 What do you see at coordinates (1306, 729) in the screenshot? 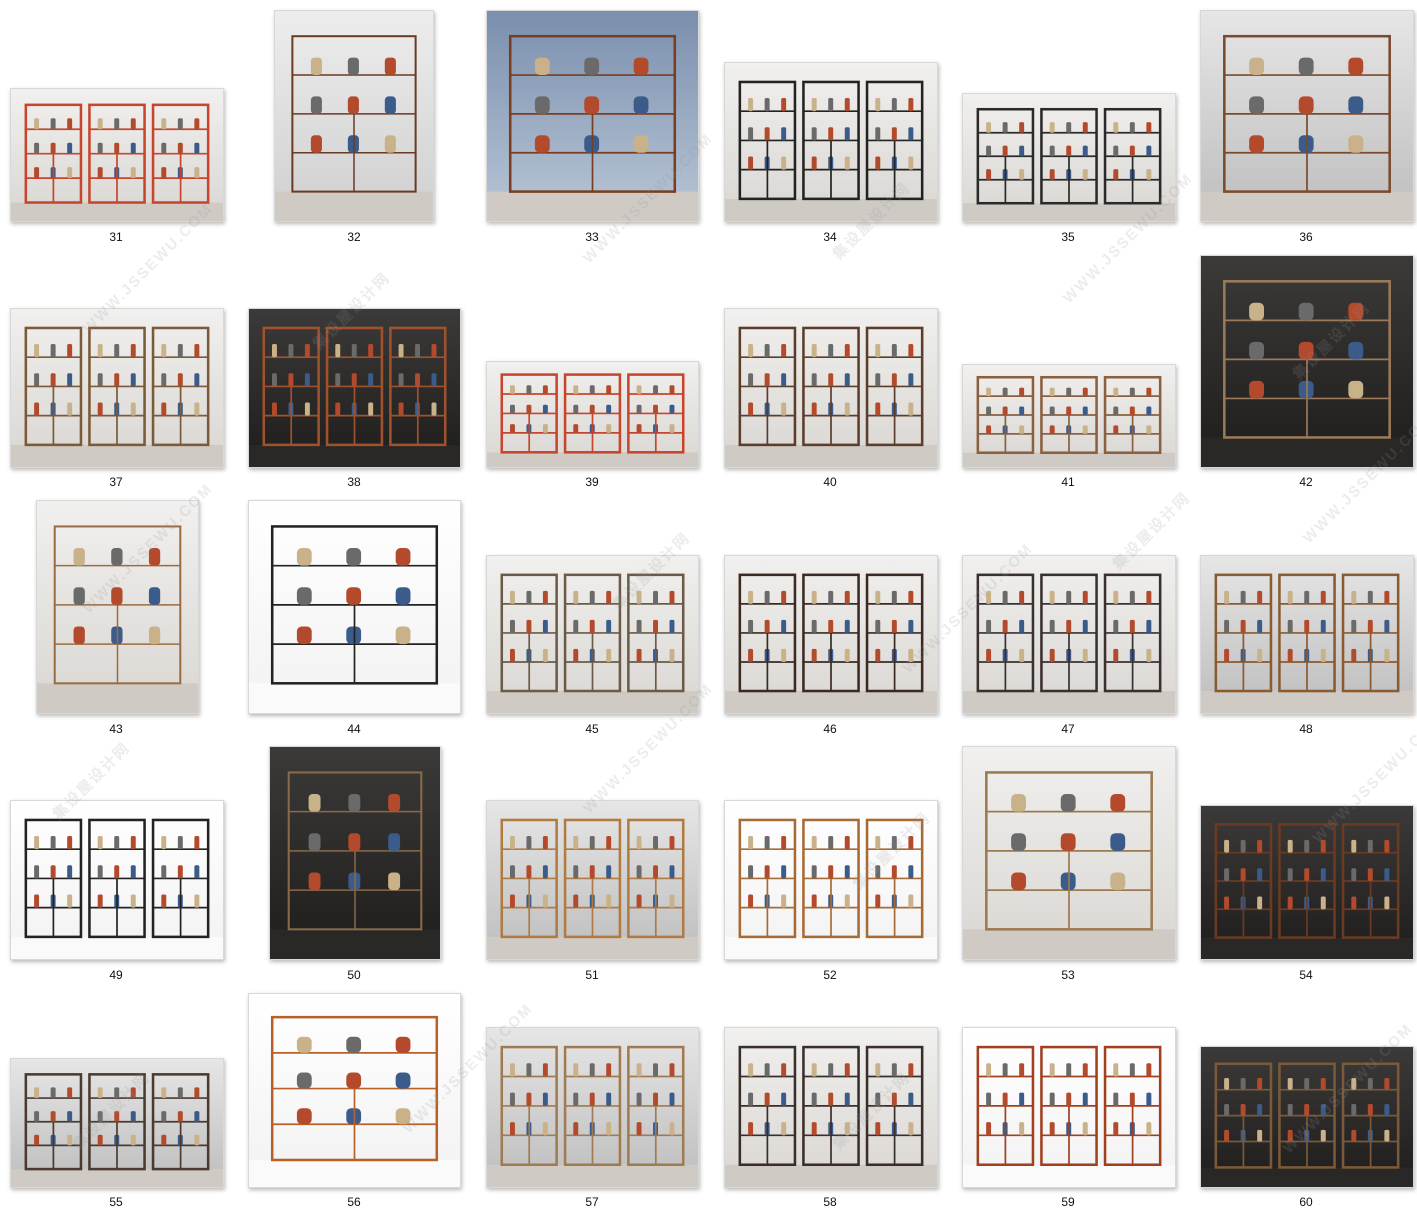
I see `thumbnail-number: 48` at bounding box center [1306, 729].